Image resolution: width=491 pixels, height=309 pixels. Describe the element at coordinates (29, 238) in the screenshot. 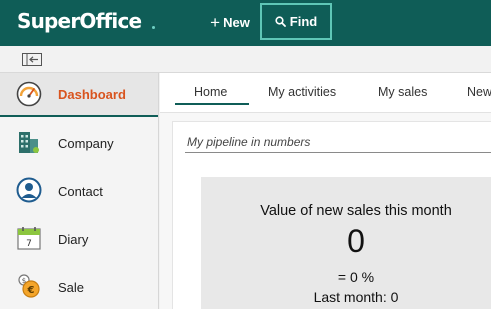

I see `diary-calendar-icon: 7` at that location.